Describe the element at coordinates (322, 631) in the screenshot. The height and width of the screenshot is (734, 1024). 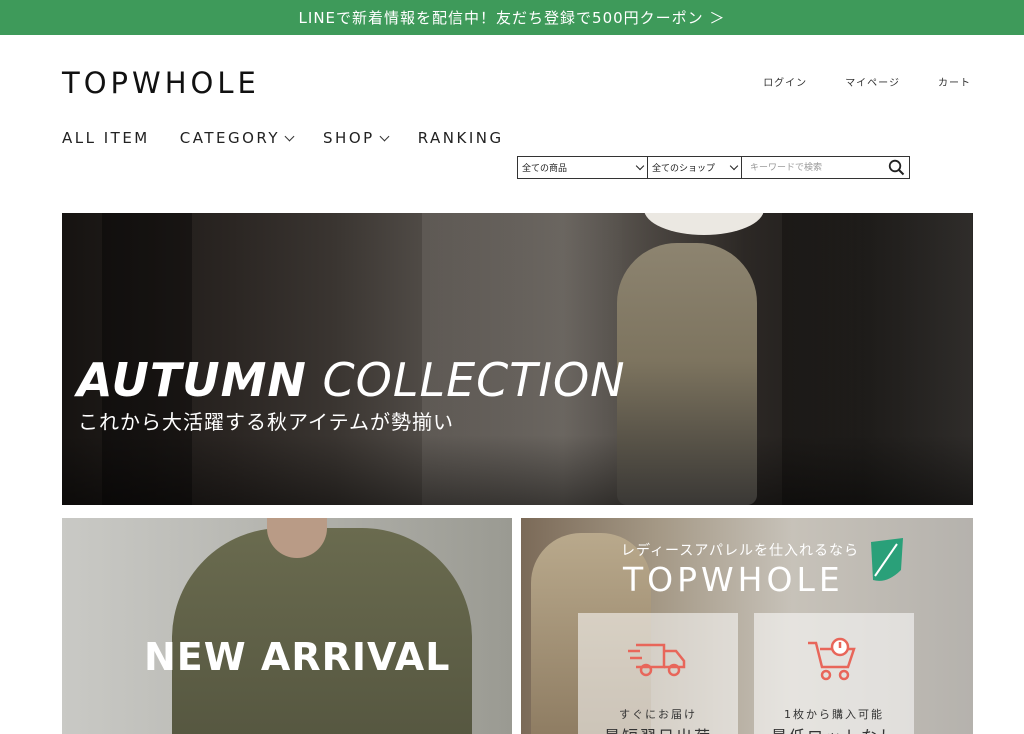
I see `new-arrival-model-image` at that location.